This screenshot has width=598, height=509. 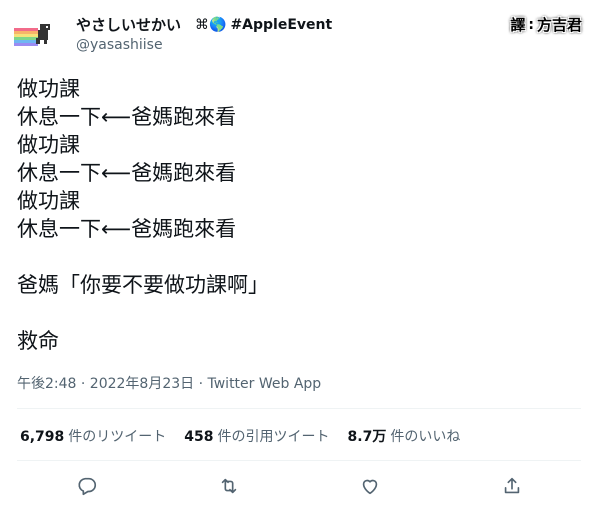 I want to click on author-handle: @yasashiise, so click(x=119, y=45).